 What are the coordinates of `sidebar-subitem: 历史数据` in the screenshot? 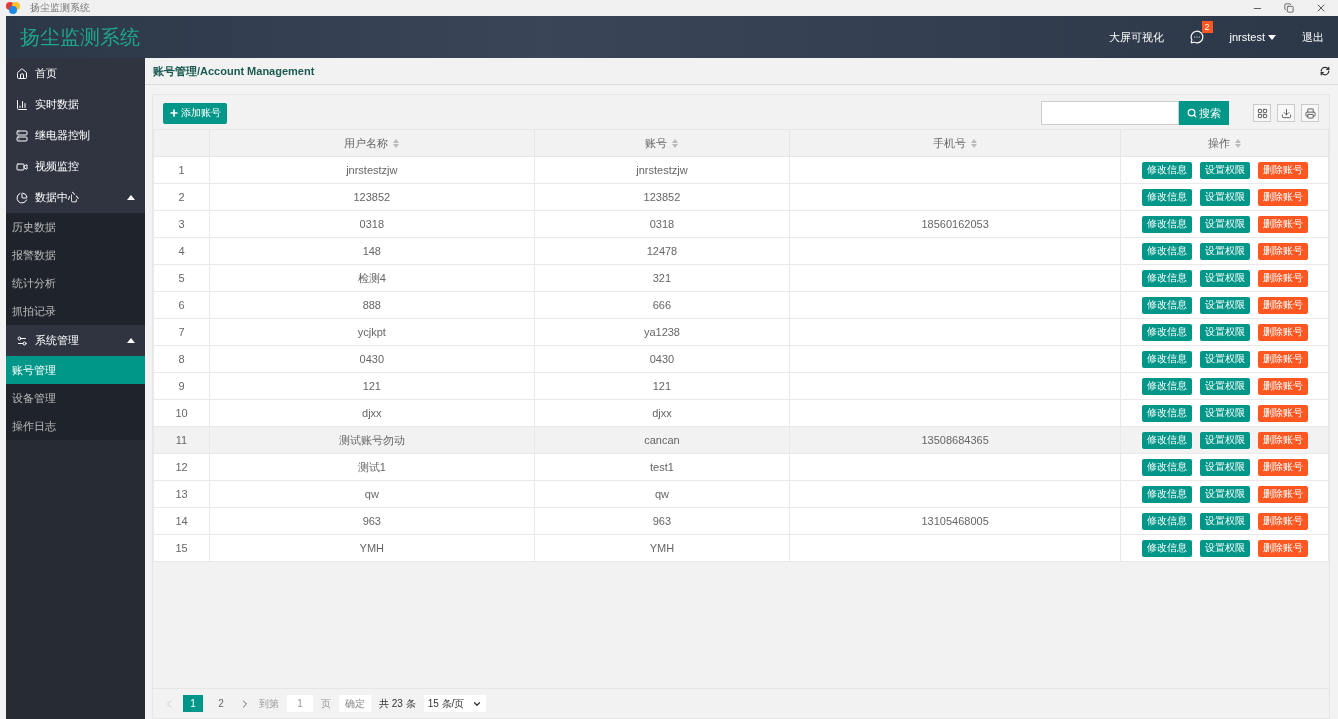 It's located at (75, 227).